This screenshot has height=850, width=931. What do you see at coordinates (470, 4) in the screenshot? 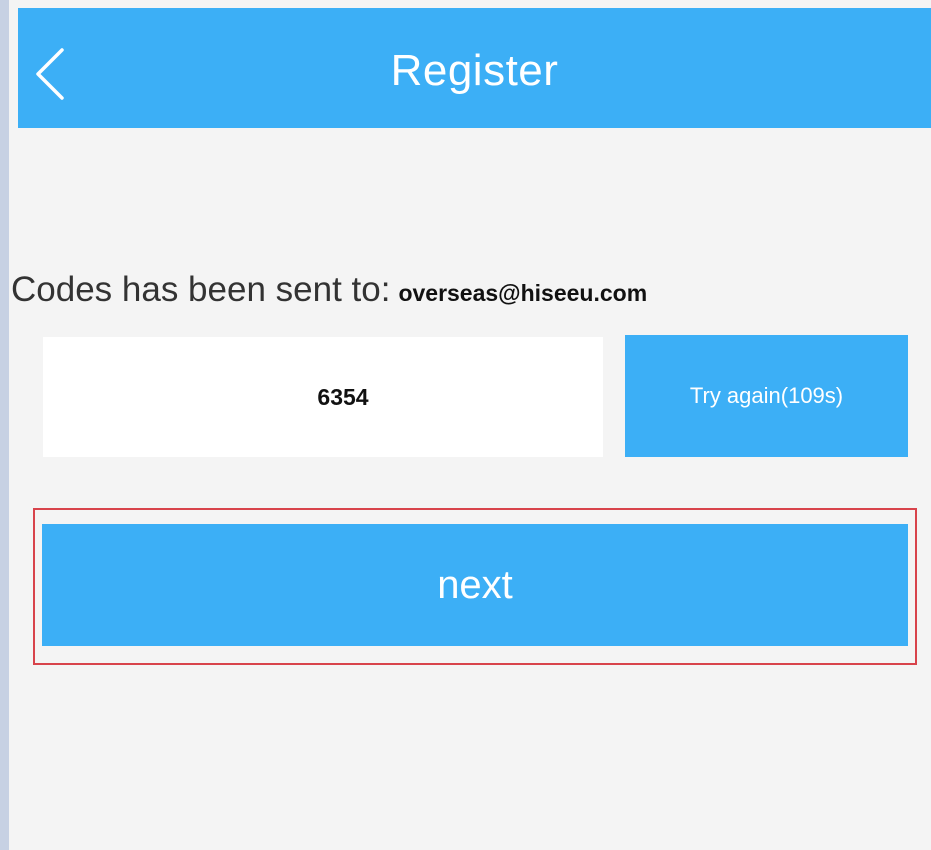
I see `status-strip` at bounding box center [470, 4].